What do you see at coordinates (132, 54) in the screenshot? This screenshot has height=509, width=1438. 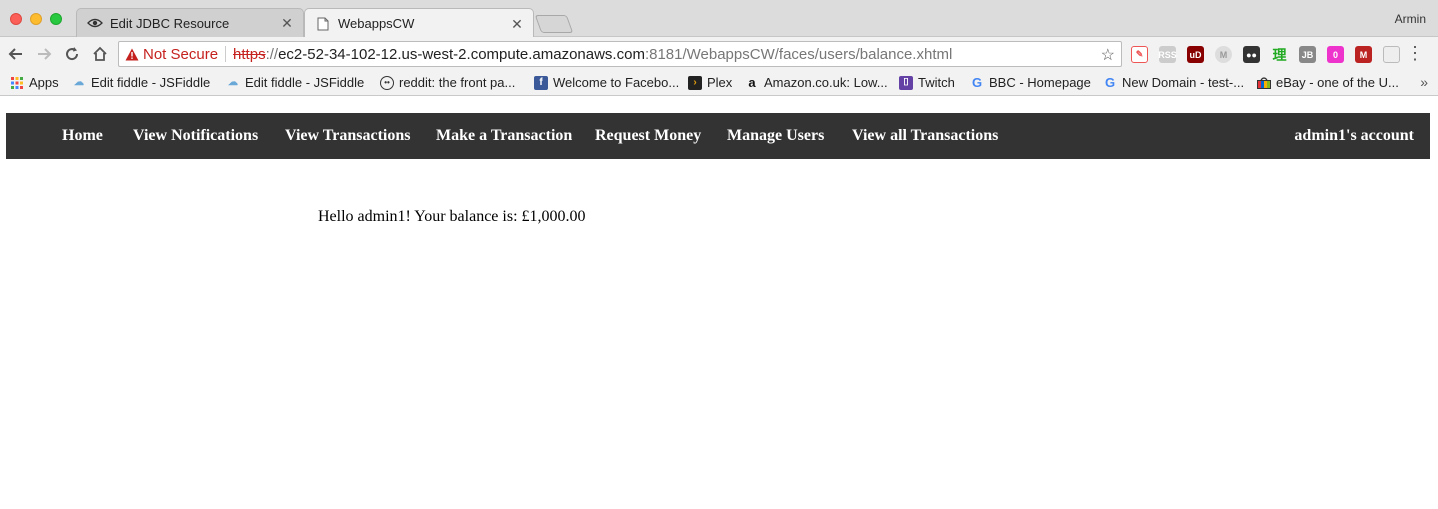 I see `warning-icon` at bounding box center [132, 54].